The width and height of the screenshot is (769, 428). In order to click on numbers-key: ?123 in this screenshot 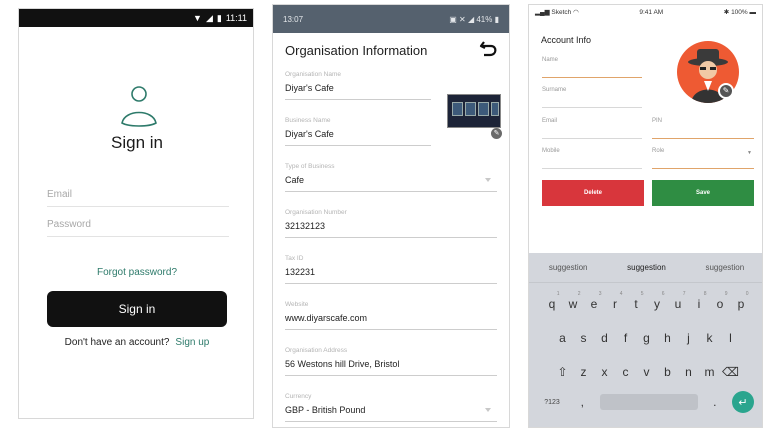, I will do `click(552, 402)`.